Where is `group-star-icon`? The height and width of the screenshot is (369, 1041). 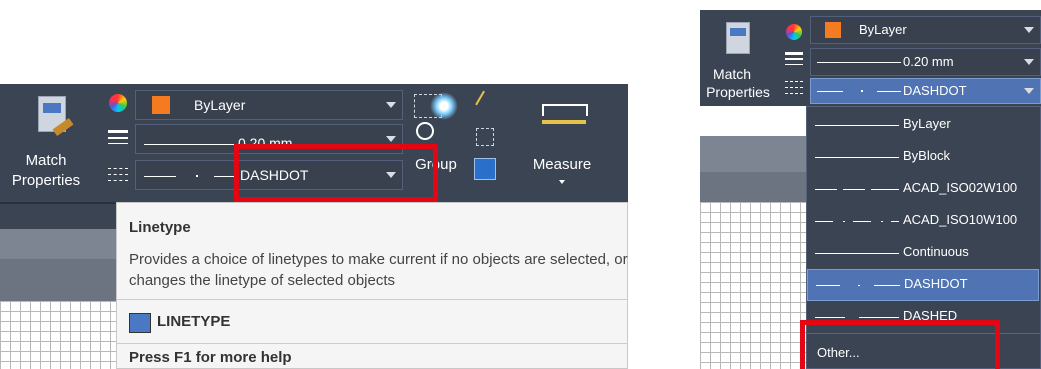
group-star-icon is located at coordinates (444, 106).